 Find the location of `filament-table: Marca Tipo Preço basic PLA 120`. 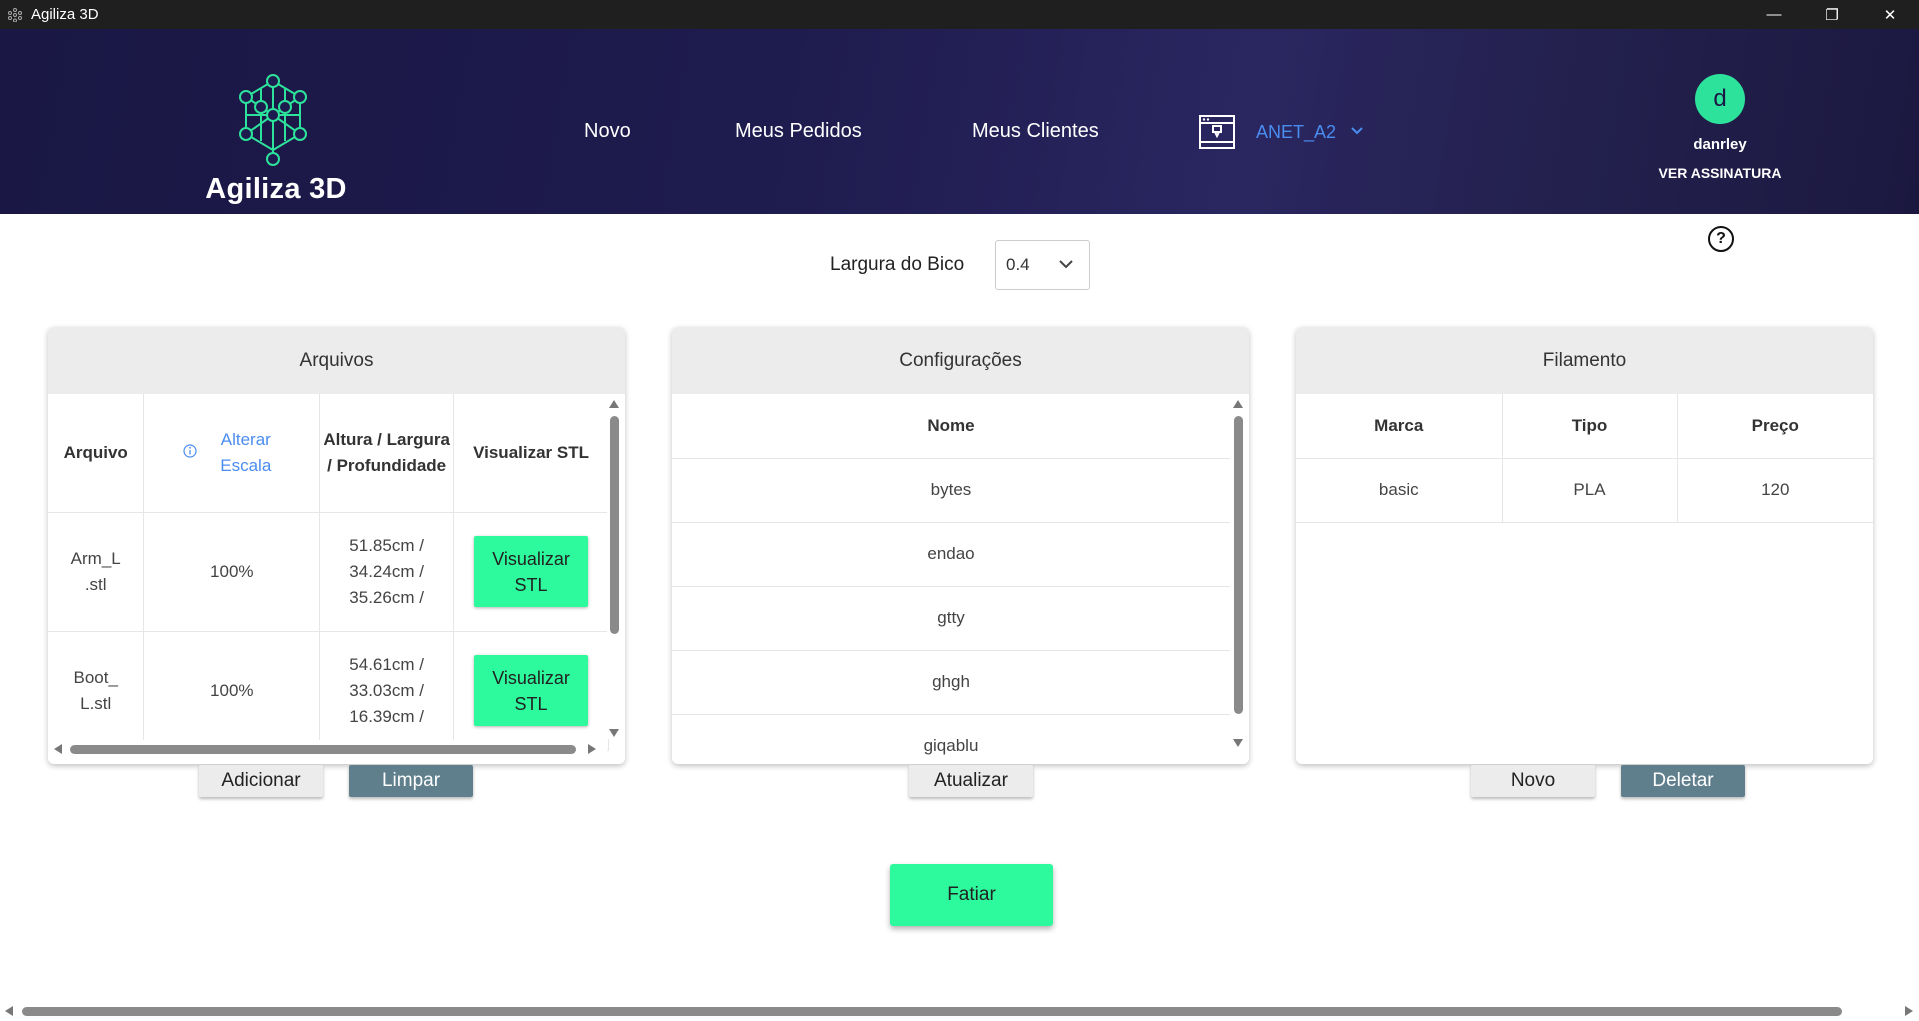

filament-table: Marca Tipo Preço basic PLA 120 is located at coordinates (1584, 458).